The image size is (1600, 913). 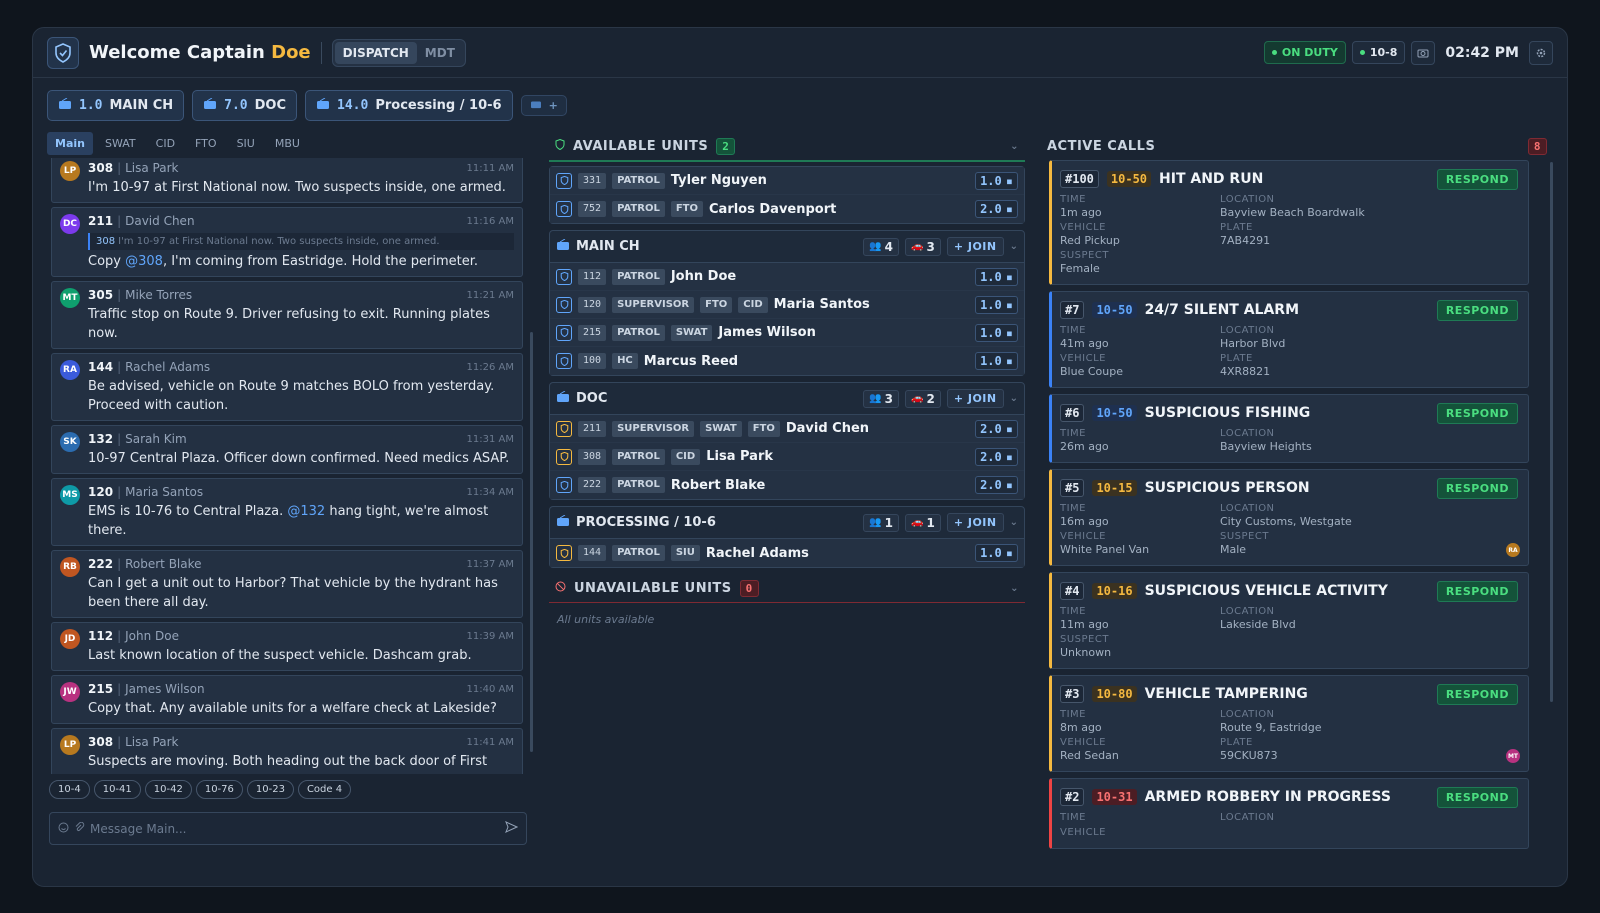 What do you see at coordinates (787, 277) in the screenshot?
I see `unit-row: 112 PATROL John Doe 1.0 ▪` at bounding box center [787, 277].